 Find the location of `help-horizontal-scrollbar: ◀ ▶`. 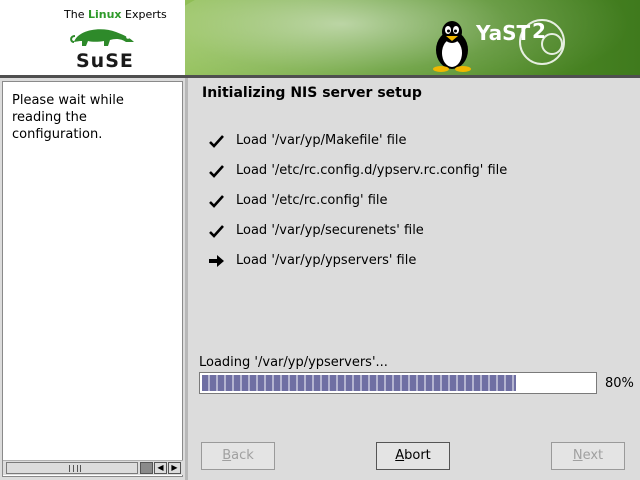

help-horizontal-scrollbar: ◀ ▶ is located at coordinates (93, 467).